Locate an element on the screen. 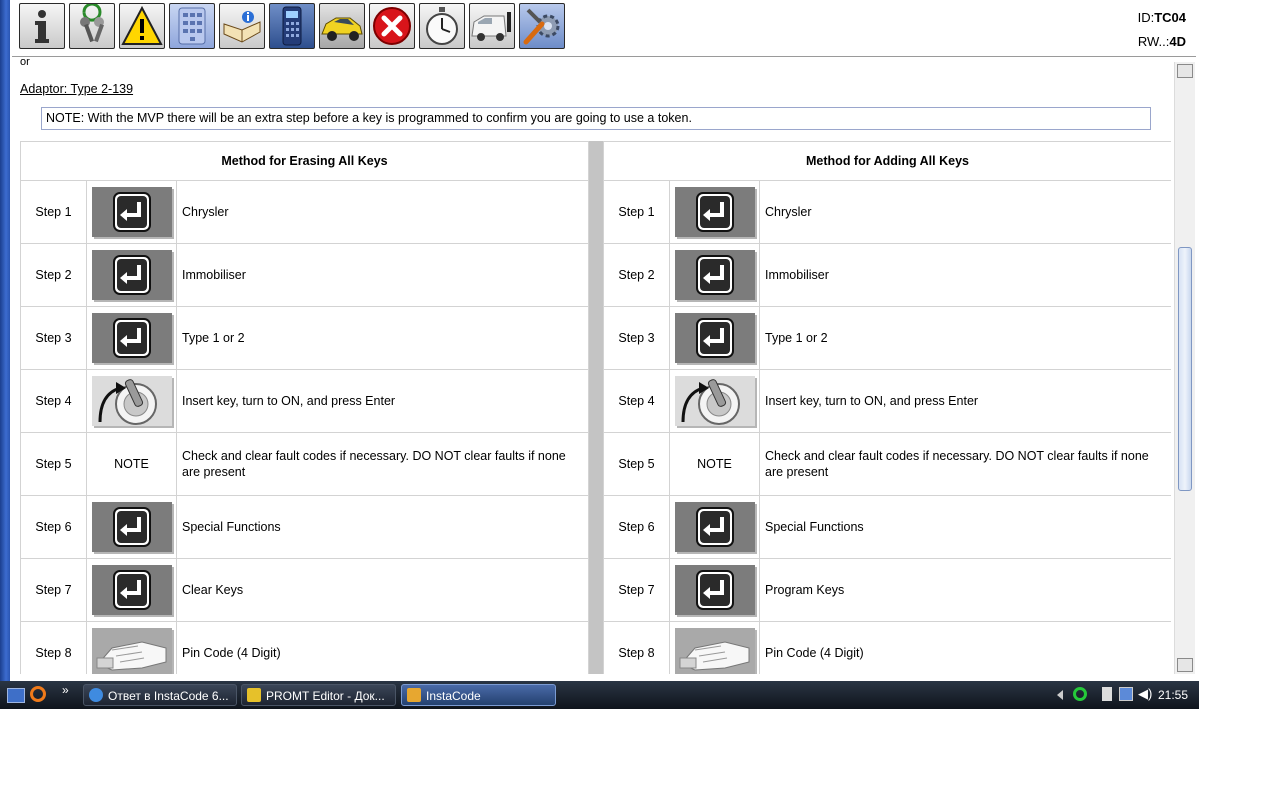 This screenshot has height=800, width=1280. clock: 21:55 is located at coordinates (1173, 695).